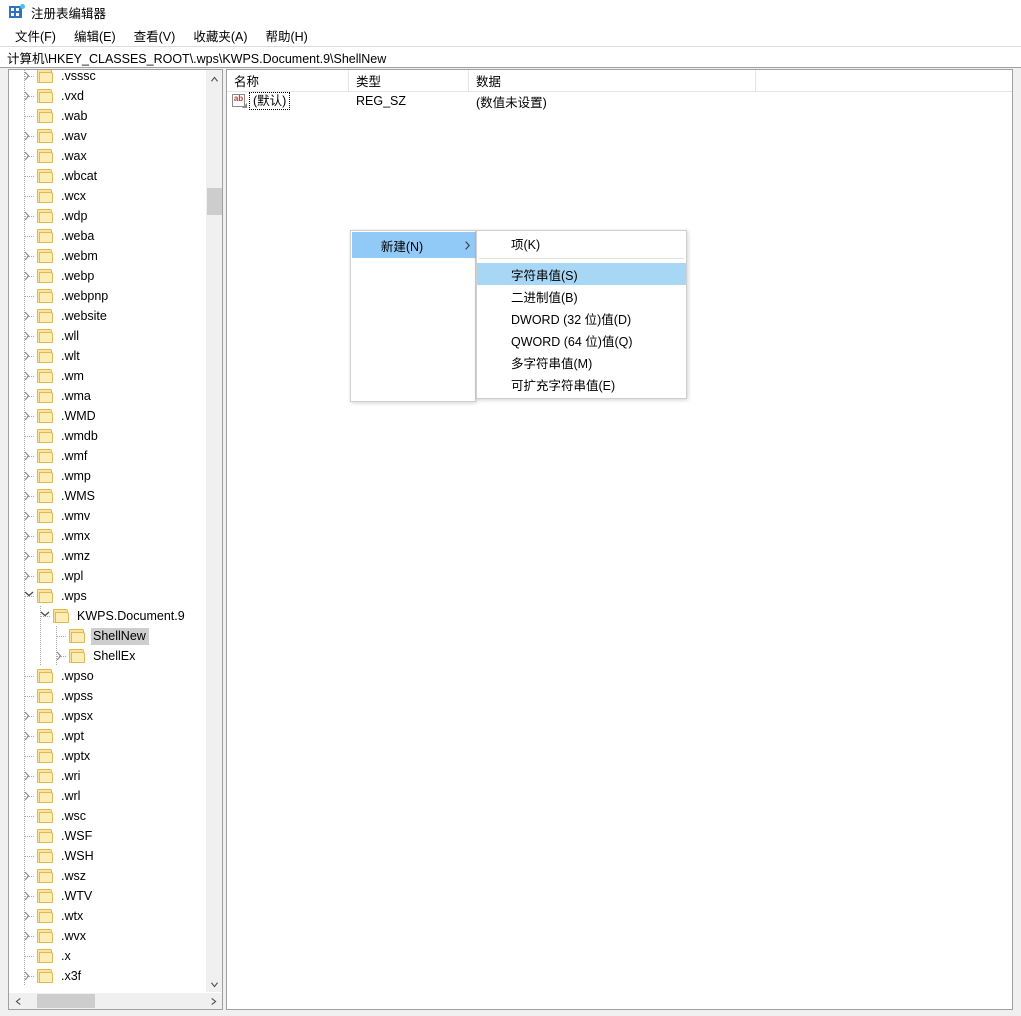 This screenshot has width=1021, height=1016. Describe the element at coordinates (107, 836) in the screenshot. I see `tree-item-wsf: .WSF` at that location.